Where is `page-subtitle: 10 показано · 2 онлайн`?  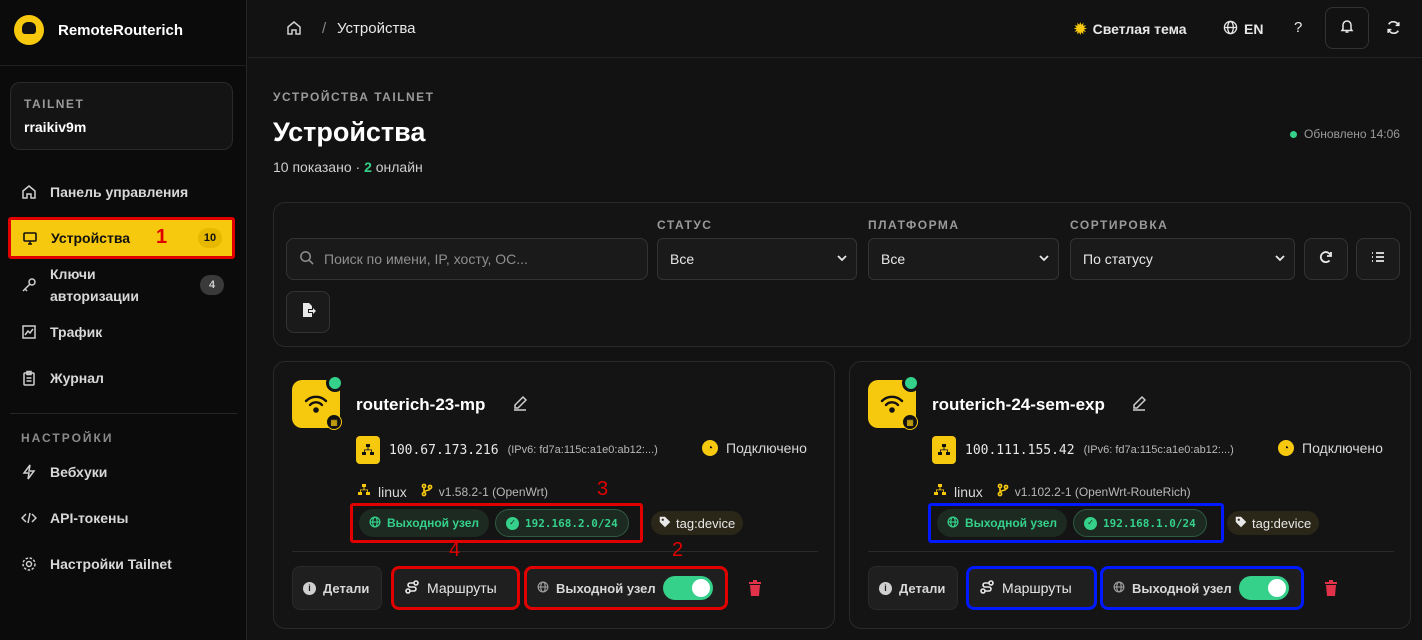
page-subtitle: 10 показано · 2 онлайн is located at coordinates (348, 167).